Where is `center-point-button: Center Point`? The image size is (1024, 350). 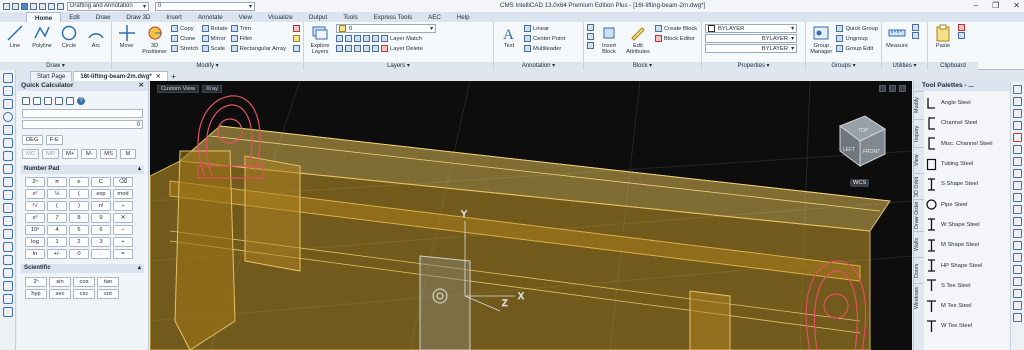
center-point-button: Center Point is located at coordinates (544, 38).